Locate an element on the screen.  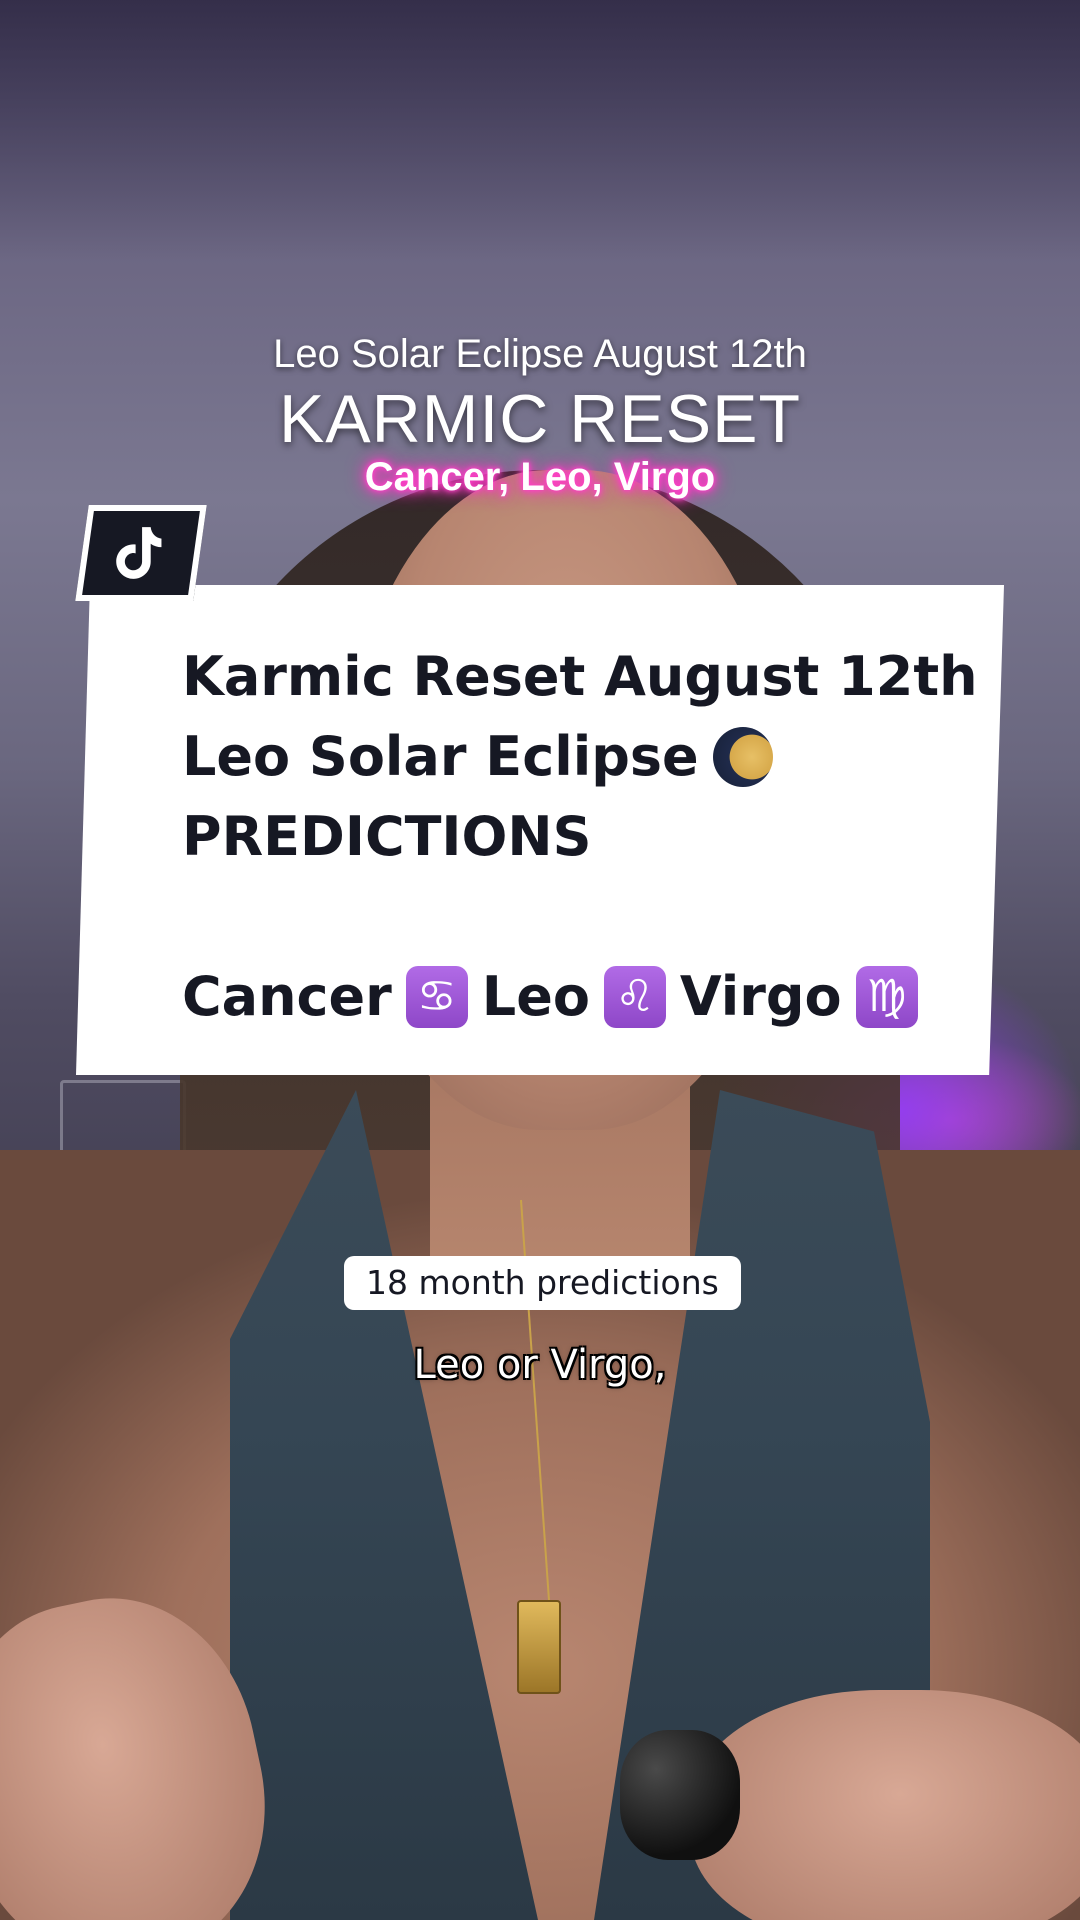
pendant-necklace is located at coordinates (539, 1647).